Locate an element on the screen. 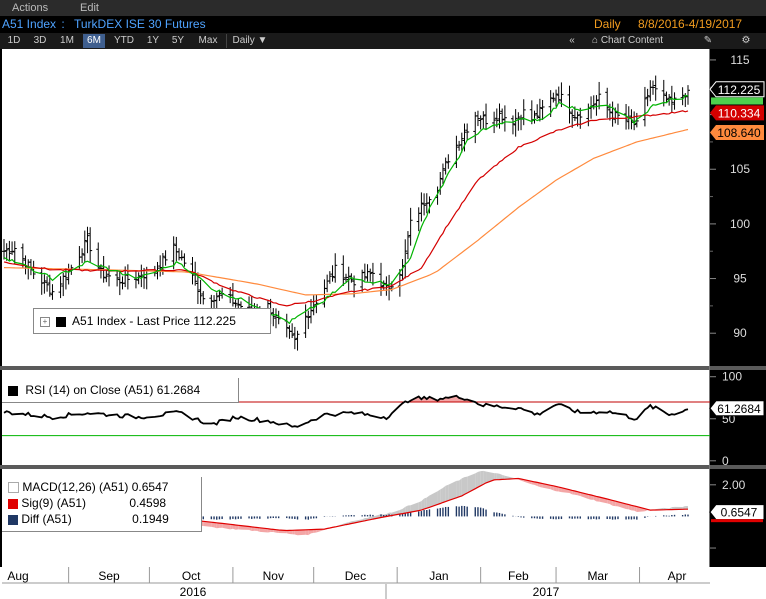 The image size is (766, 599). price-legend: + A51 Index - Last Price 112.225 is located at coordinates (152, 321).